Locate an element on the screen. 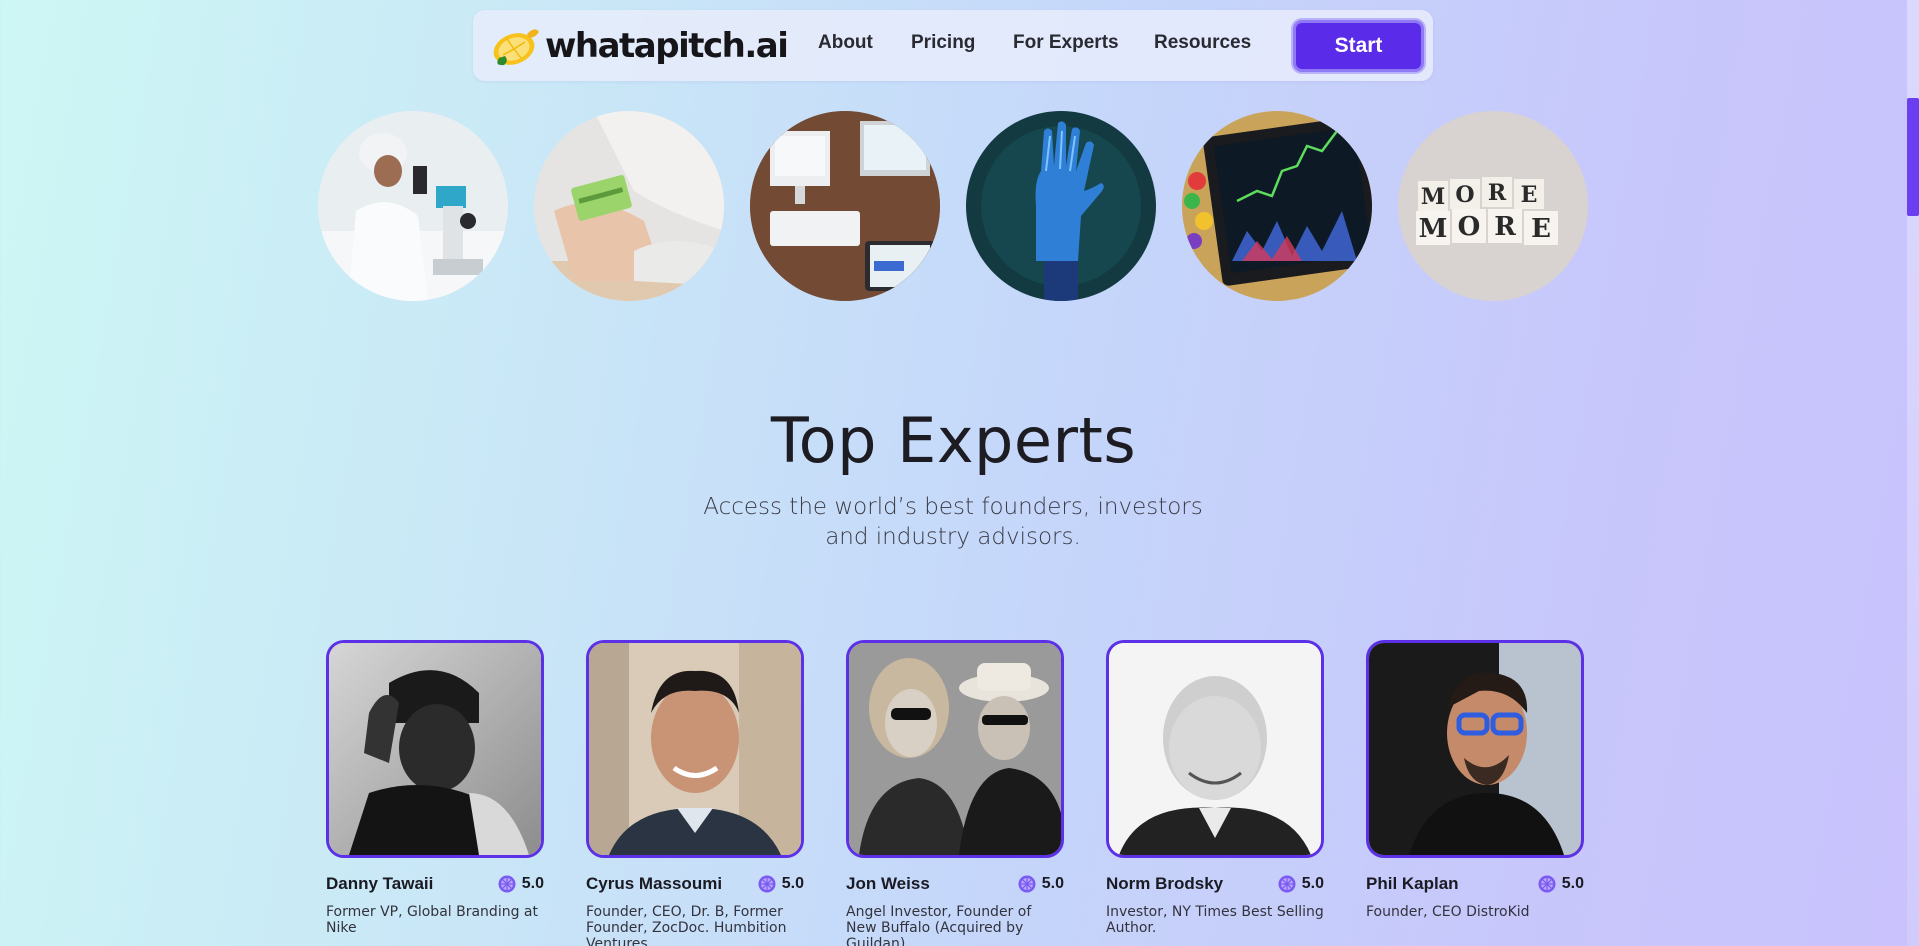 The width and height of the screenshot is (1919, 946). expert-description: Former VP, Global Branding at Nike is located at coordinates (432, 920).